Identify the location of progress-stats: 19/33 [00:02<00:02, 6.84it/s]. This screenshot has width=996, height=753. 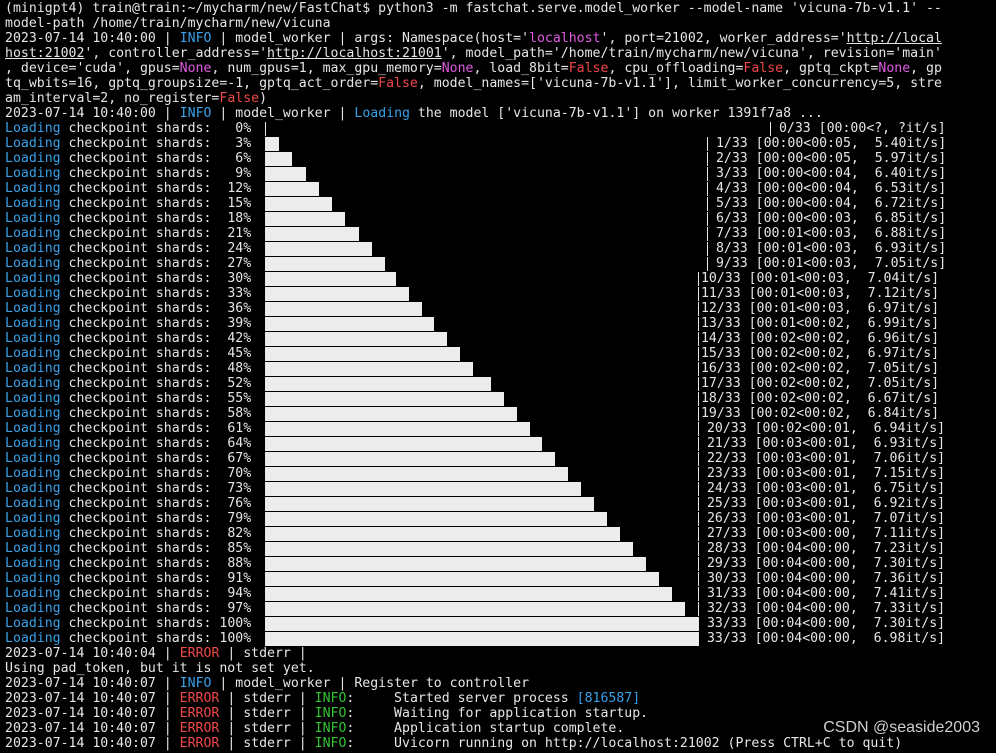
(816, 413).